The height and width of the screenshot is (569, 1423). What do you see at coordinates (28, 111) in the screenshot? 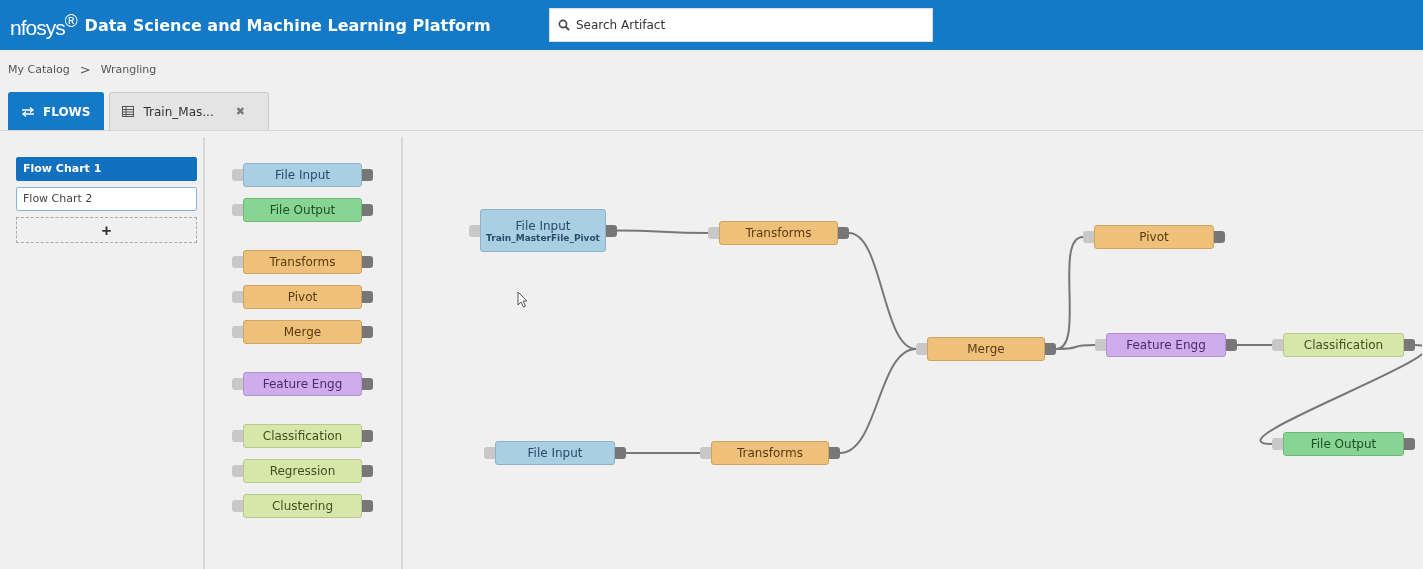
I see `swap-arrows-icon` at bounding box center [28, 111].